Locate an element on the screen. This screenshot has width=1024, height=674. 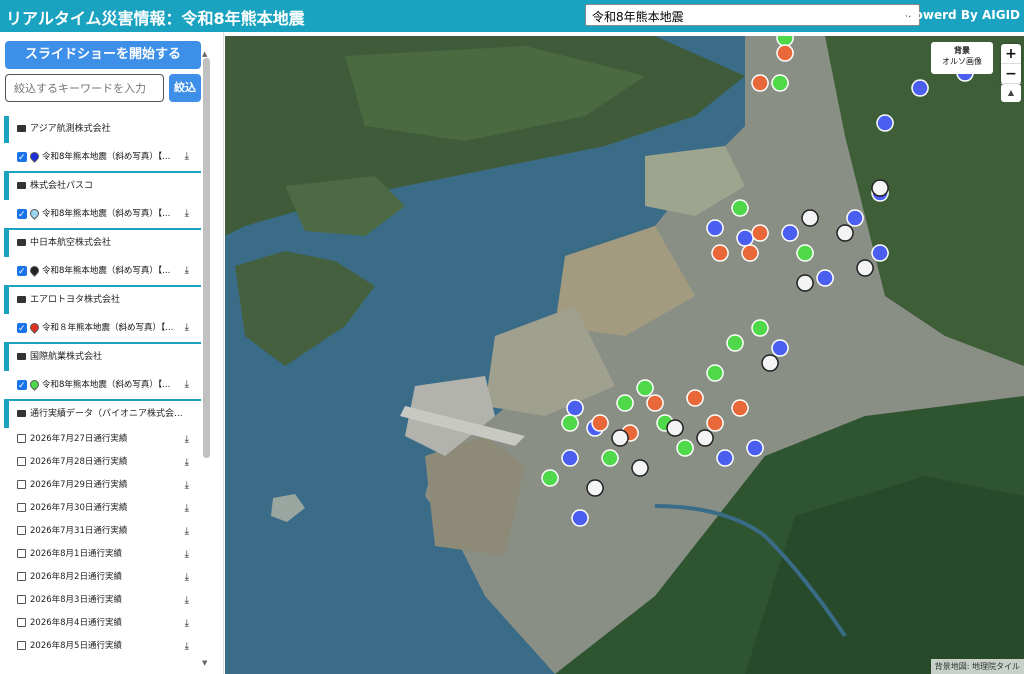
compass-icon: ▲ is located at coordinates (1011, 93).